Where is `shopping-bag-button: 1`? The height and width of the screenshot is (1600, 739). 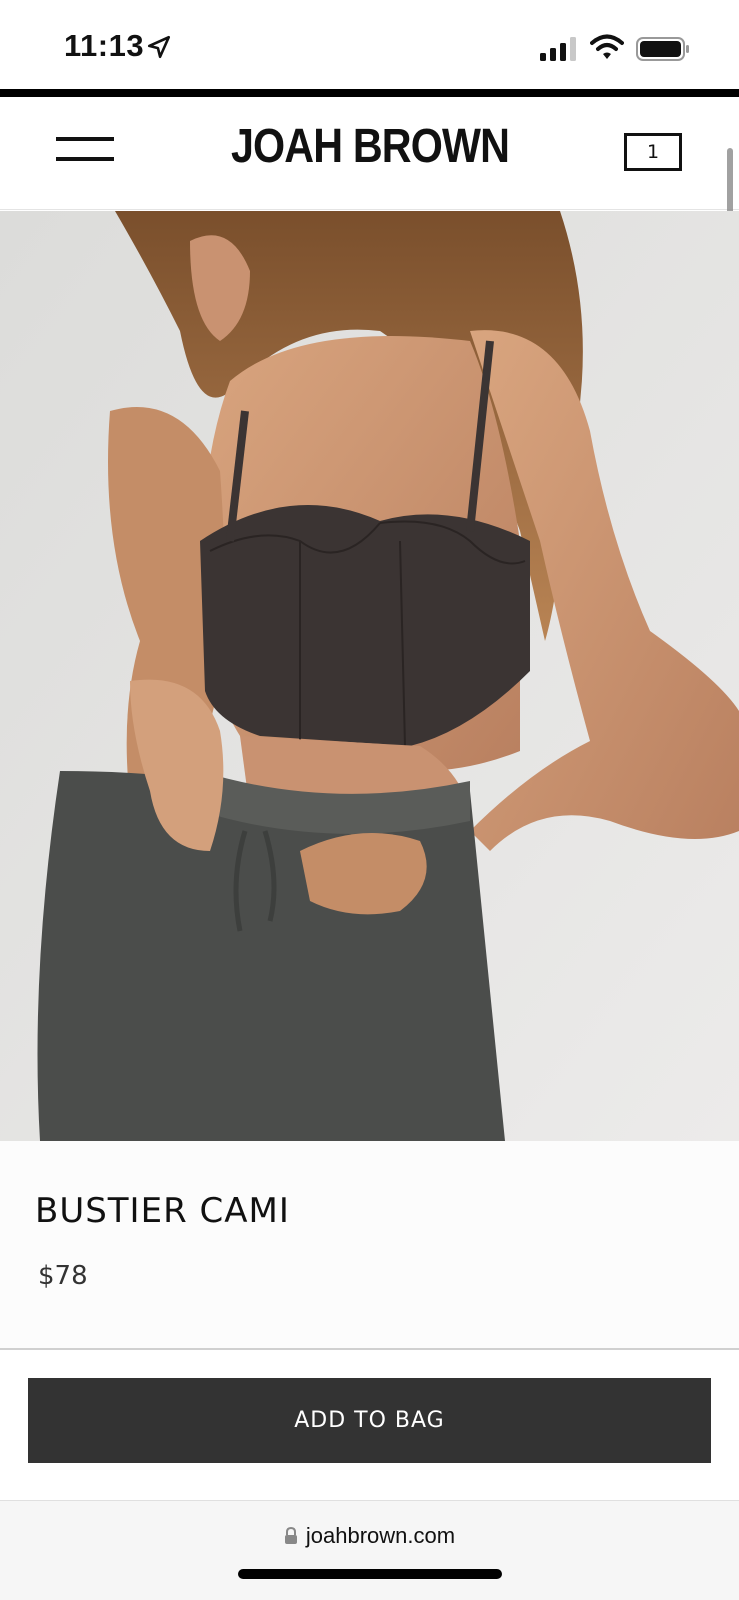
shopping-bag-button: 1 is located at coordinates (653, 152).